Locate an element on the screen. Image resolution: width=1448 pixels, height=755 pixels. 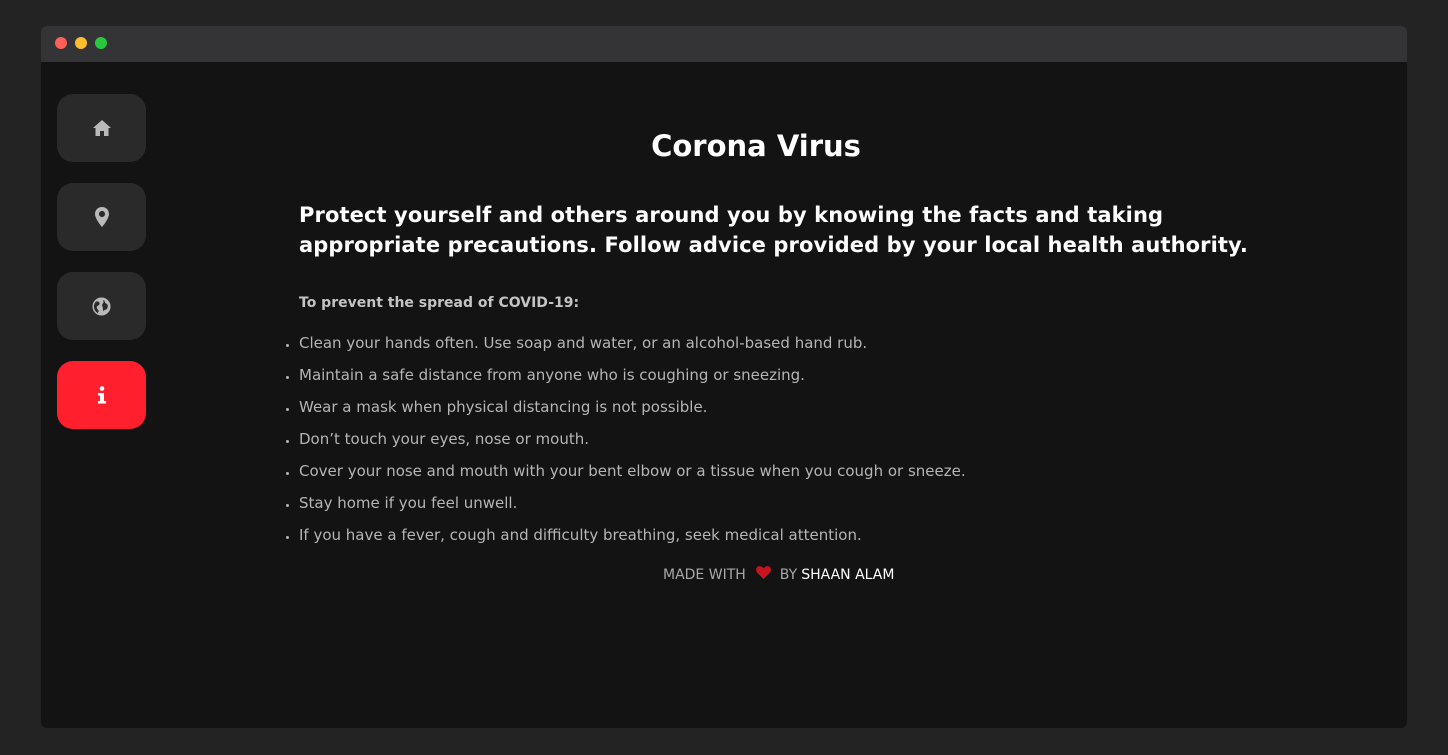
made-with-text: MADE WITH is located at coordinates (704, 574).